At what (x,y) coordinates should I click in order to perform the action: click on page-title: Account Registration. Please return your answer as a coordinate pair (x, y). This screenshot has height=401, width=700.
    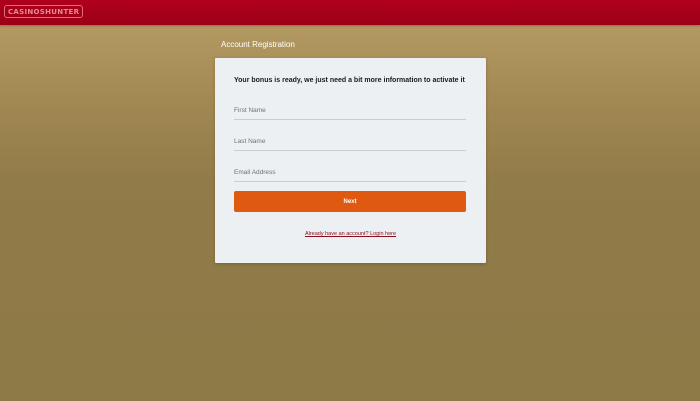
    Looking at the image, I should click on (258, 44).